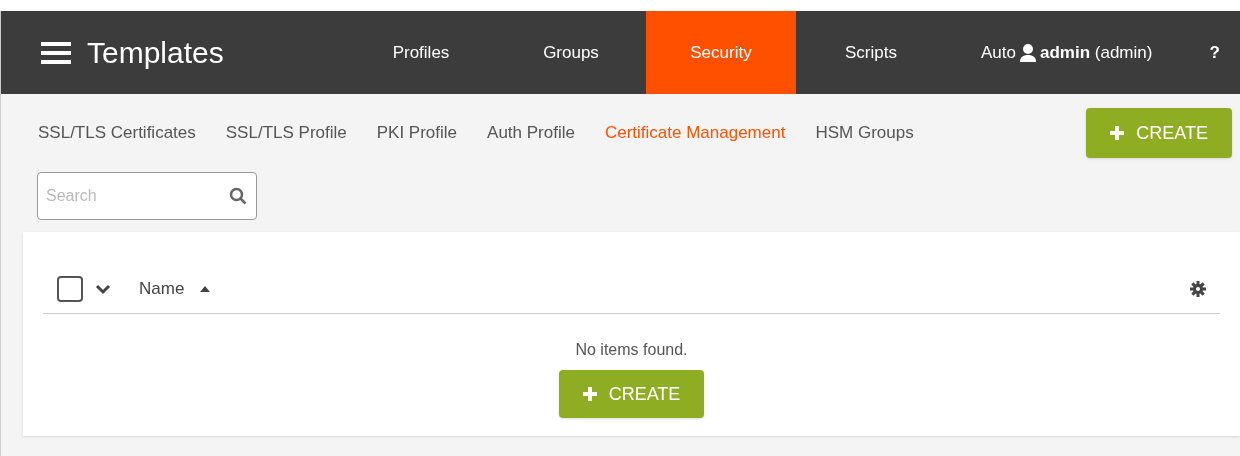 The width and height of the screenshot is (1240, 456). What do you see at coordinates (117, 133) in the screenshot?
I see `sub-tab: SSL/TLS Certificates` at bounding box center [117, 133].